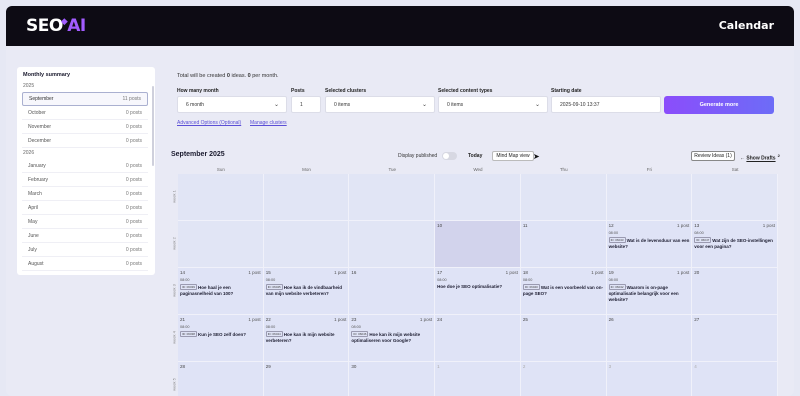 Image resolution: width=800 pixels, height=396 pixels. I want to click on month-item: March 0 posts, so click(85, 194).